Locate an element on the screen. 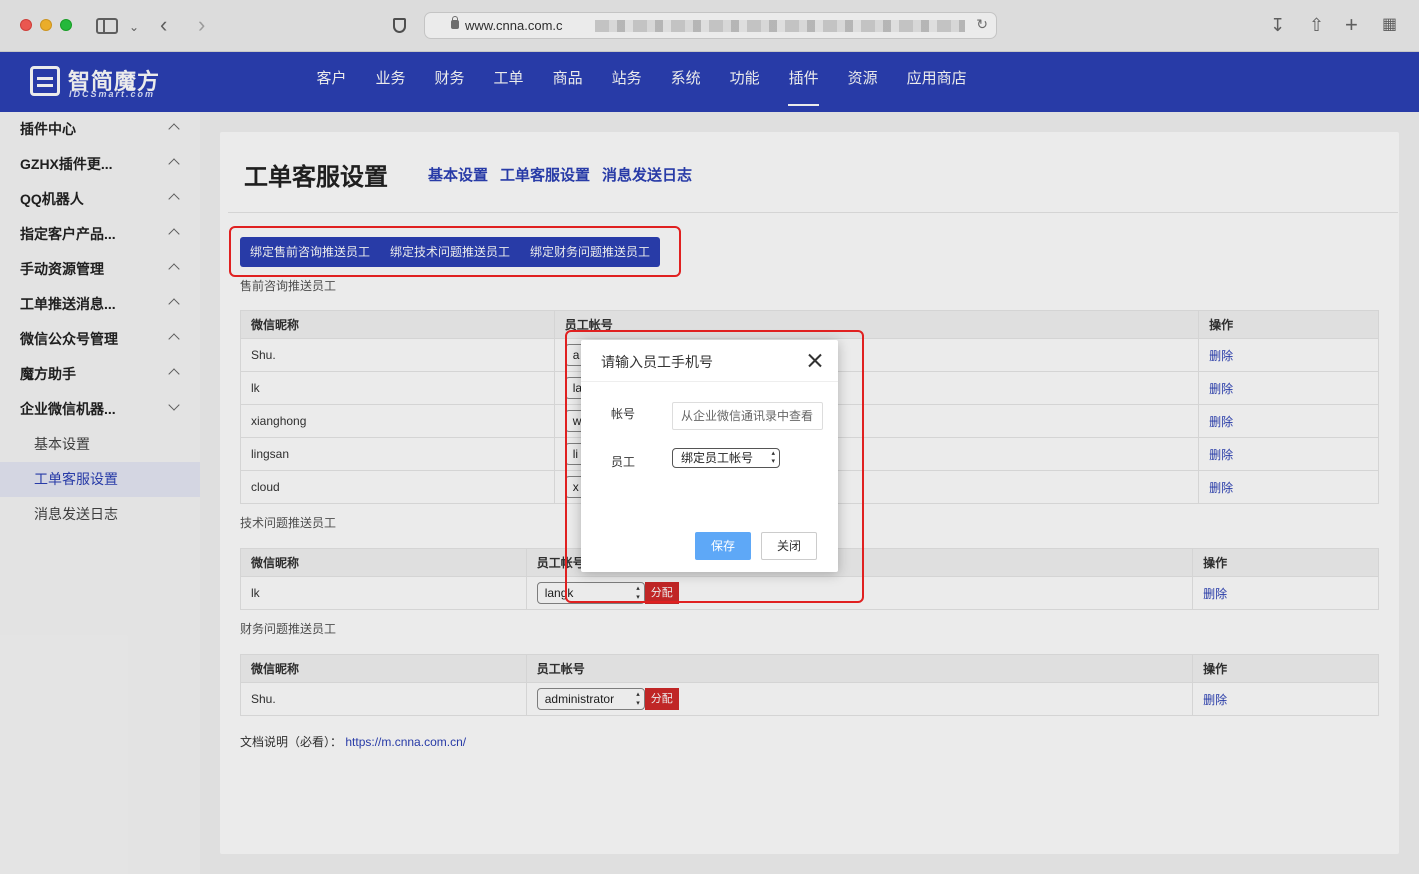 The width and height of the screenshot is (1419, 874). highlight-box-dialog is located at coordinates (714, 466).